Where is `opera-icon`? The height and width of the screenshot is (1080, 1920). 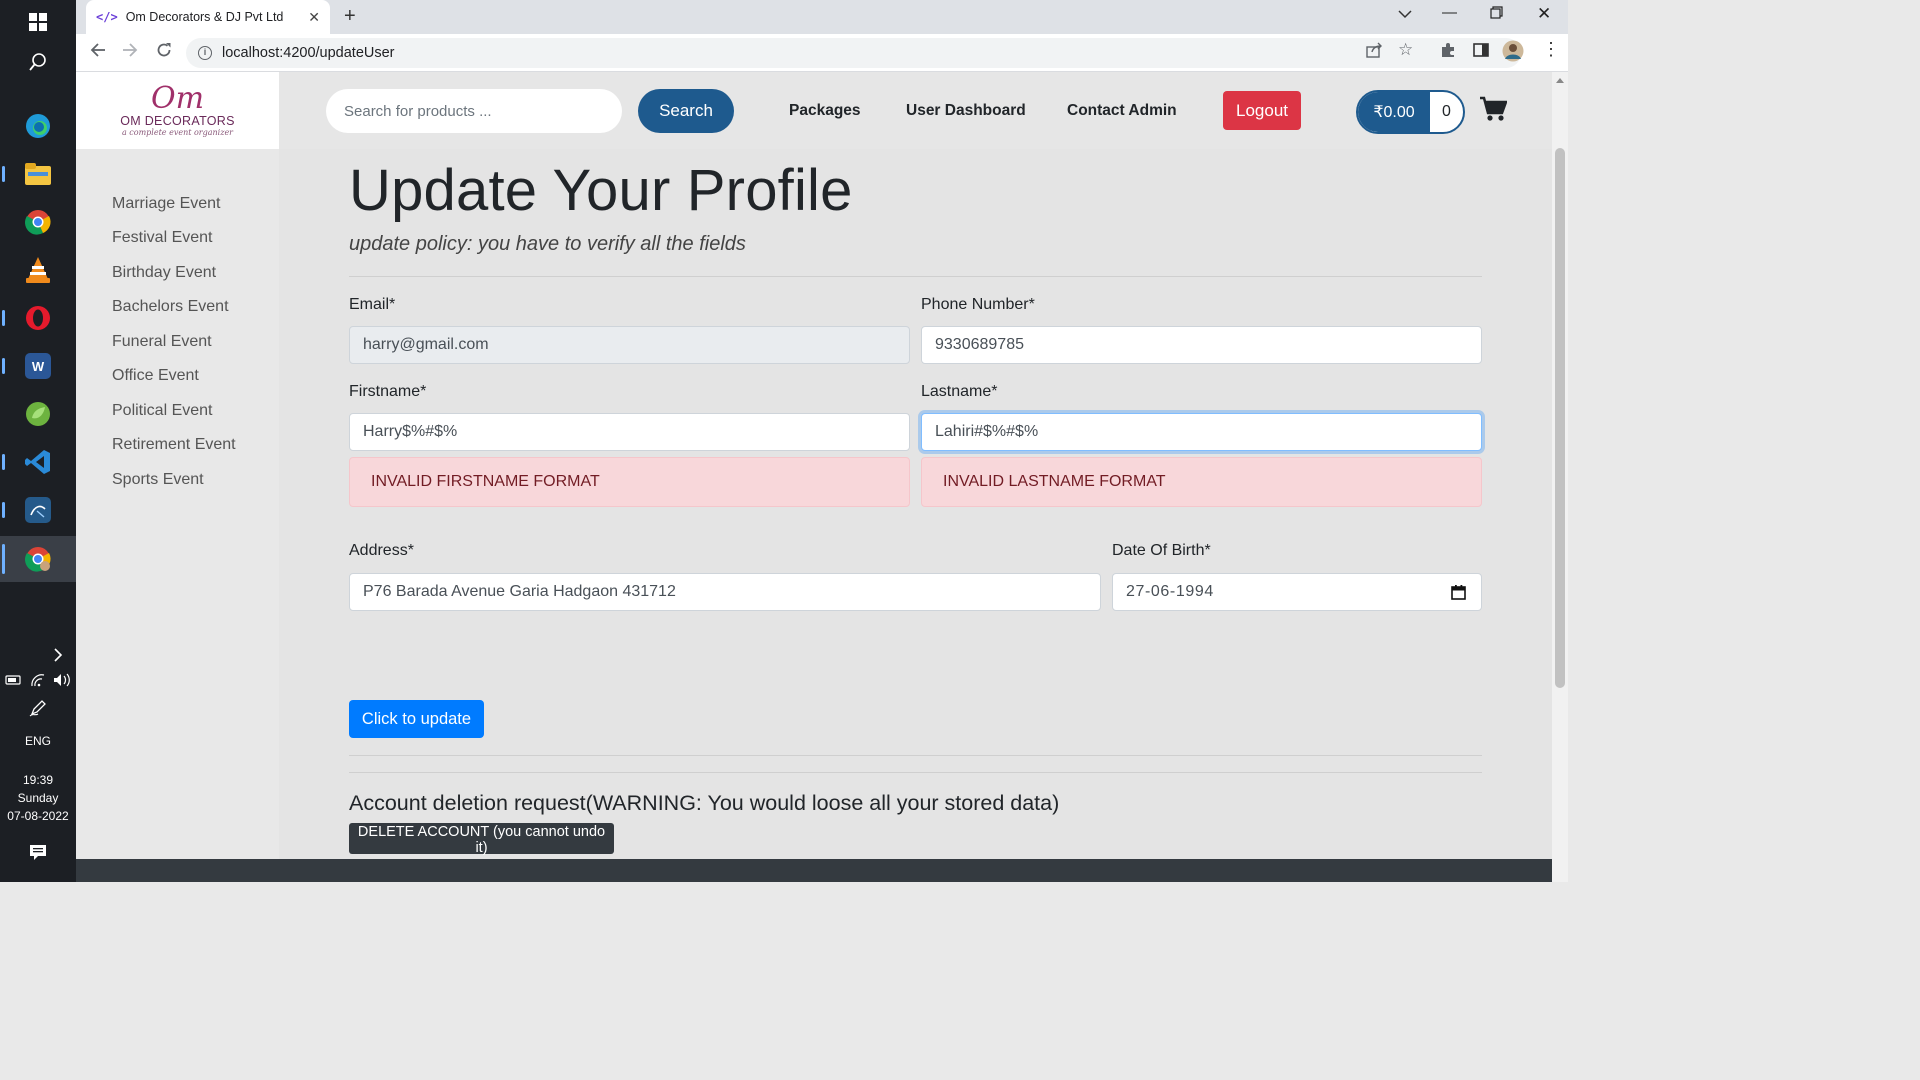
opera-icon is located at coordinates (38, 318).